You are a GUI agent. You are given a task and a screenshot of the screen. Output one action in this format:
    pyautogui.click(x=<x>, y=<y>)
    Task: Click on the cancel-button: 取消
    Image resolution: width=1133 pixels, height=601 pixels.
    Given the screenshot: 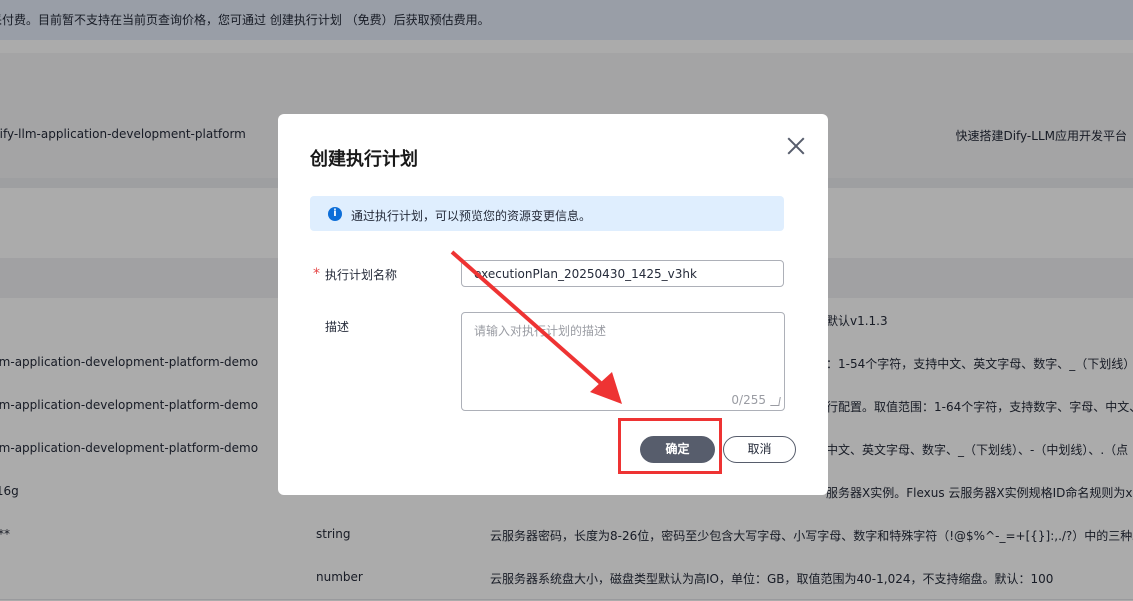 What is the action you would take?
    pyautogui.click(x=759, y=449)
    